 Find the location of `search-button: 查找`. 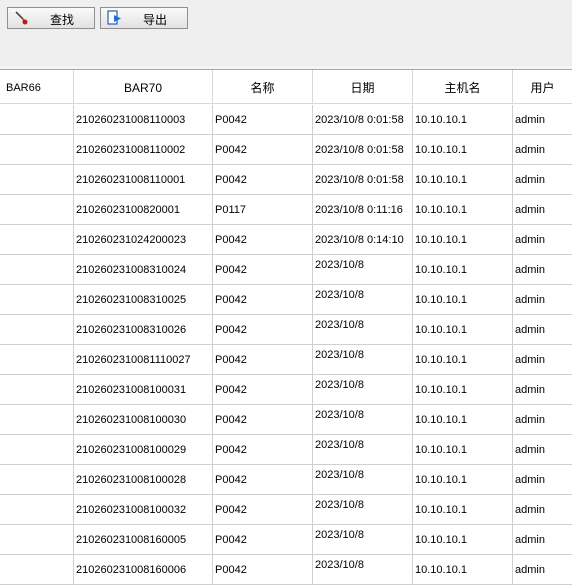

search-button: 查找 is located at coordinates (51, 18).